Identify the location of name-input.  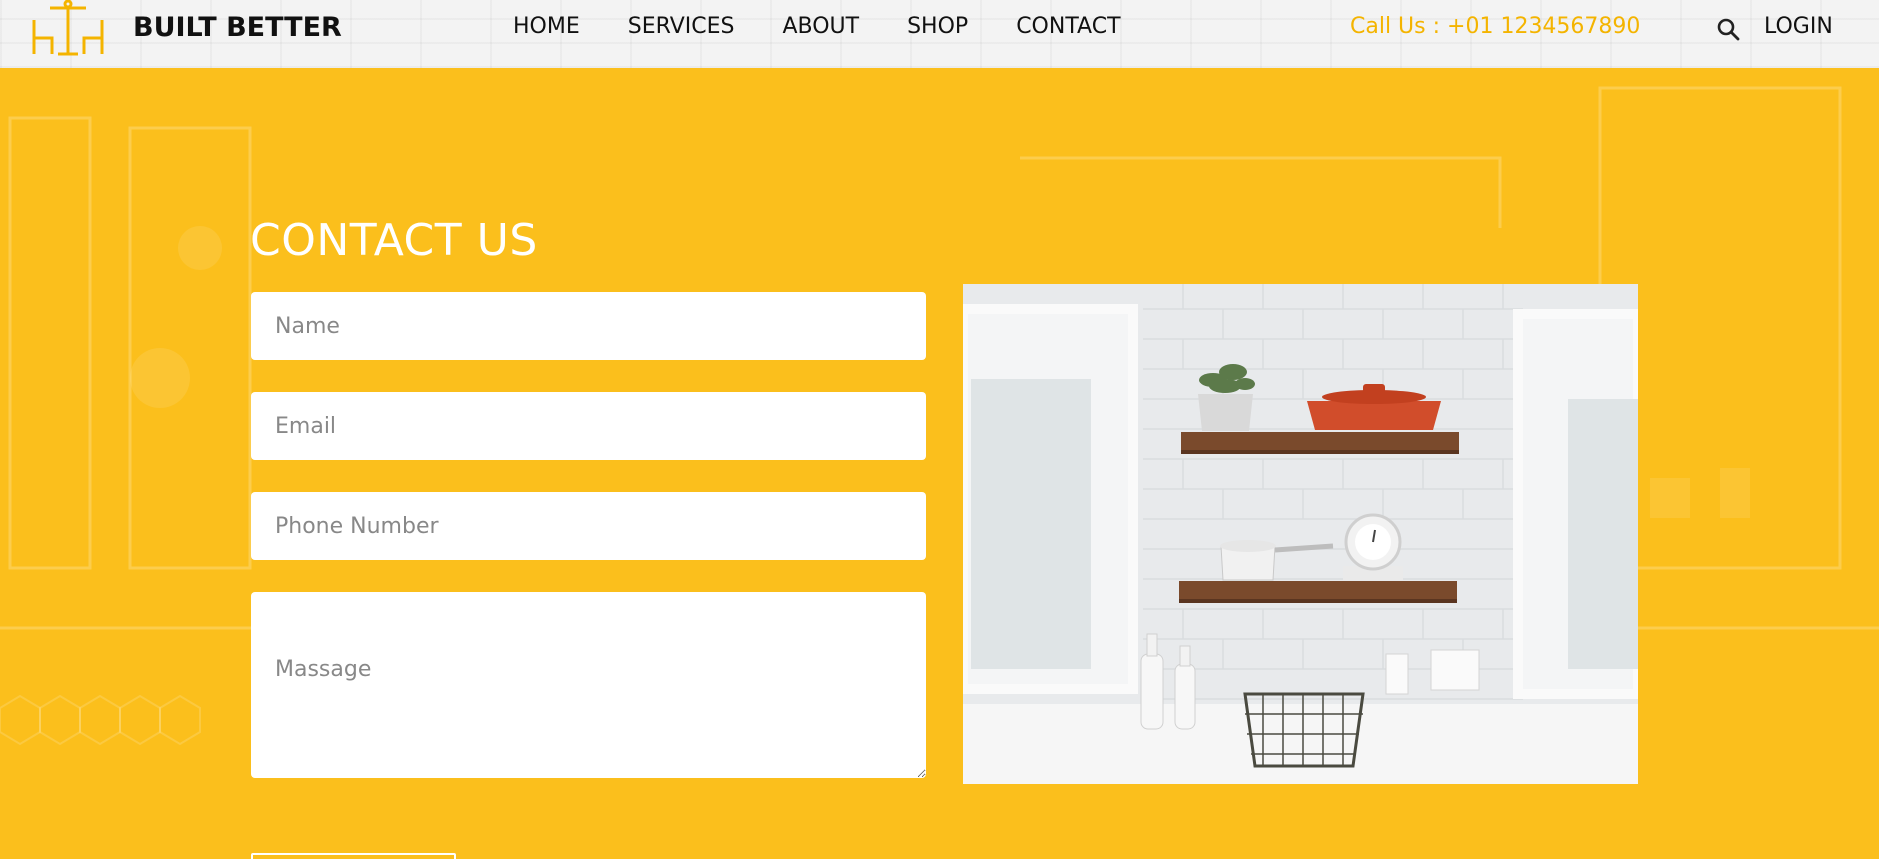
(588, 326).